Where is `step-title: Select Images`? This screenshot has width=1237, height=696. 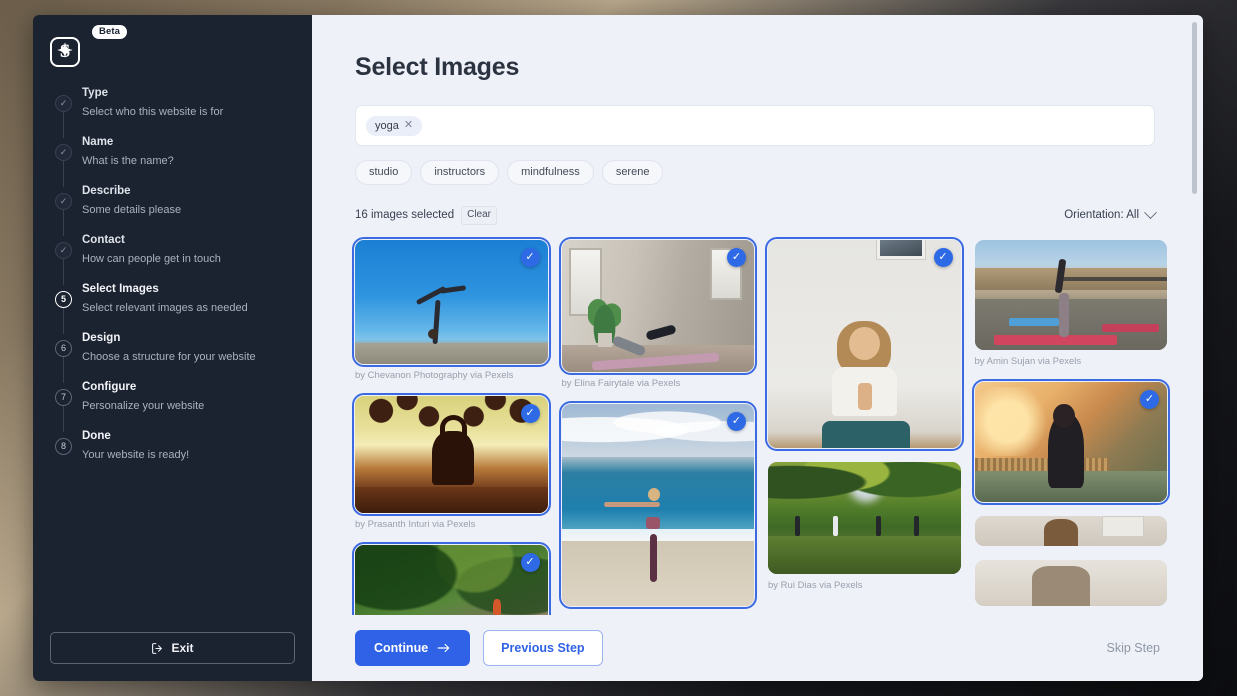
step-title: Select Images is located at coordinates (120, 289).